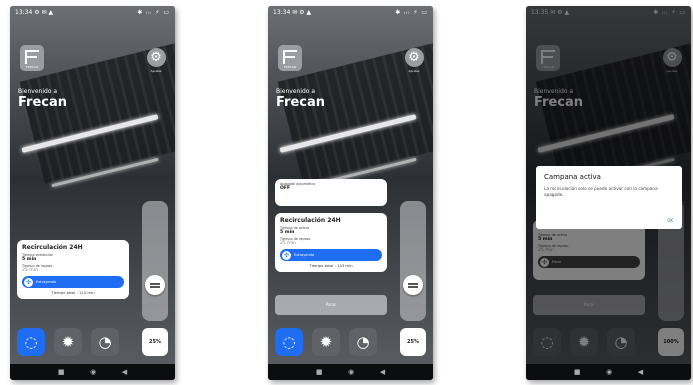  I want to click on total-time: Tiempo total : 110 min, so click(73, 292).